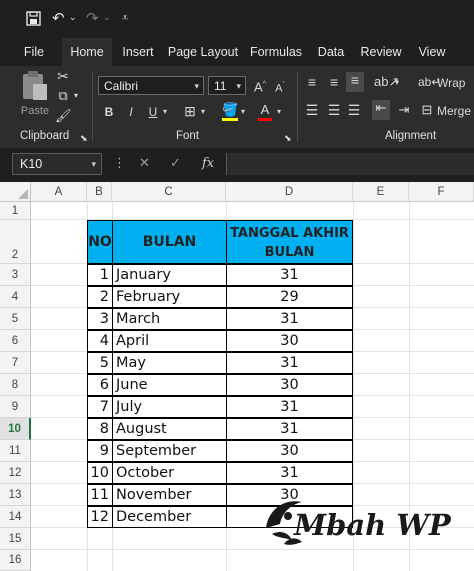  I want to click on fill-color-icon: 🪣, so click(230, 111).